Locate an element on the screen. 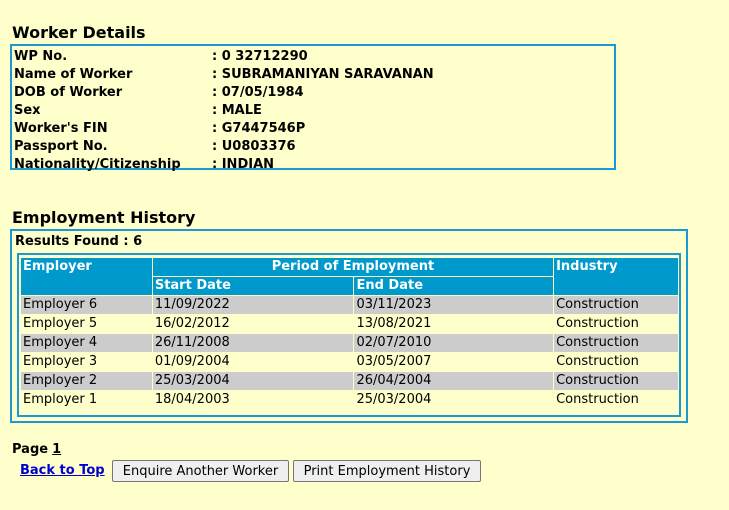 Image resolution: width=729 pixels, height=510 pixels. cell-start-date: 11/09/2022 is located at coordinates (253, 305).